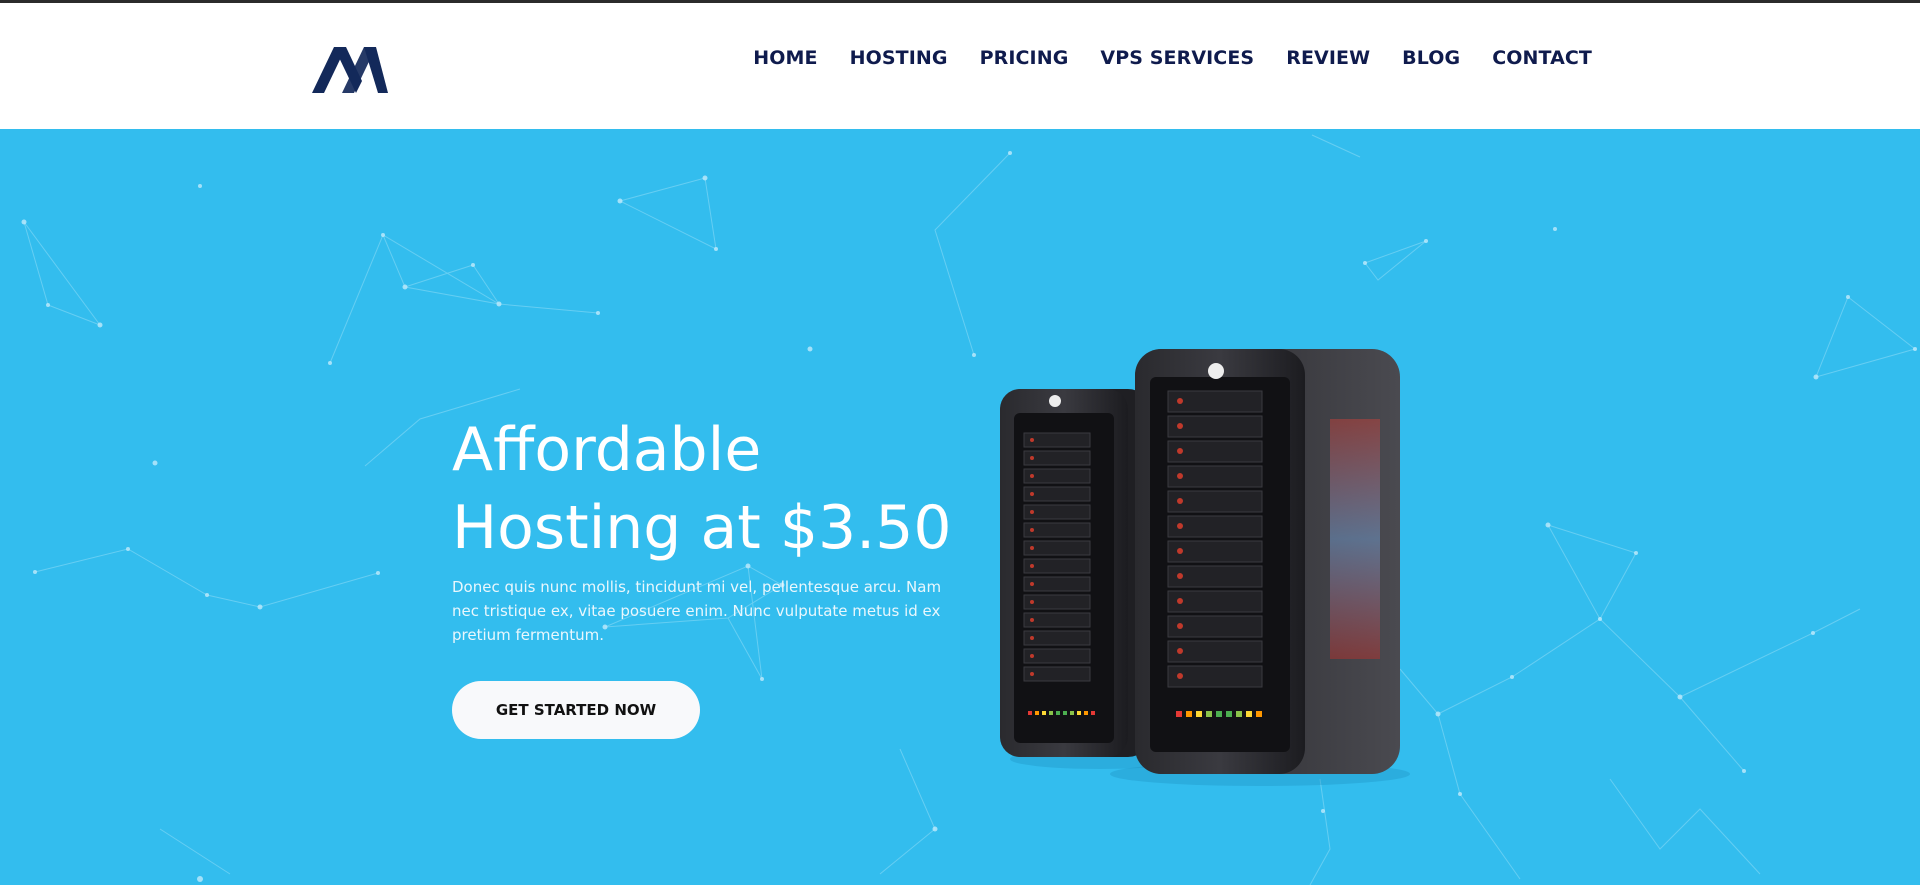  What do you see at coordinates (785, 58) in the screenshot?
I see `nav-home: HOME` at bounding box center [785, 58].